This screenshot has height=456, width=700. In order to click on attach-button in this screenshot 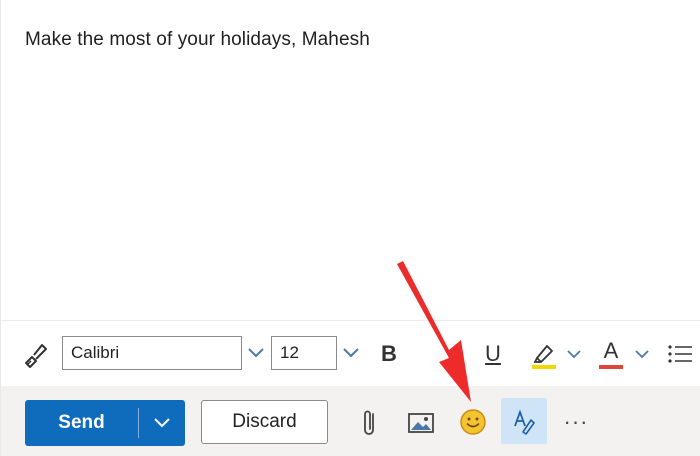, I will do `click(370, 423)`.